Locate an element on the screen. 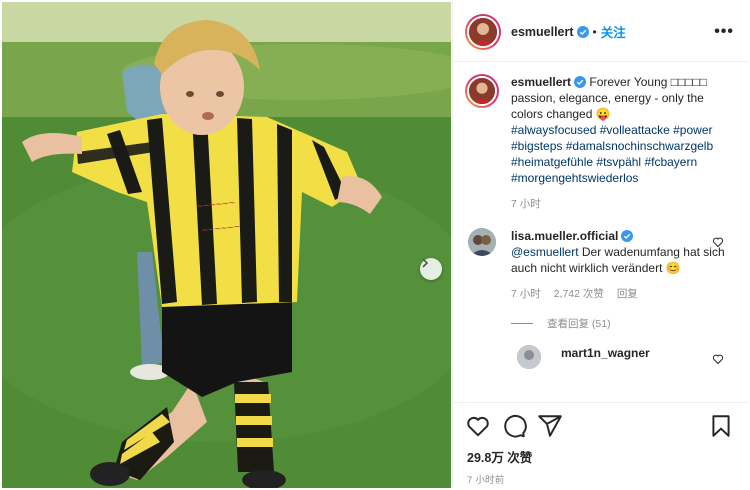  caption-time: 7 小时 is located at coordinates (526, 204).